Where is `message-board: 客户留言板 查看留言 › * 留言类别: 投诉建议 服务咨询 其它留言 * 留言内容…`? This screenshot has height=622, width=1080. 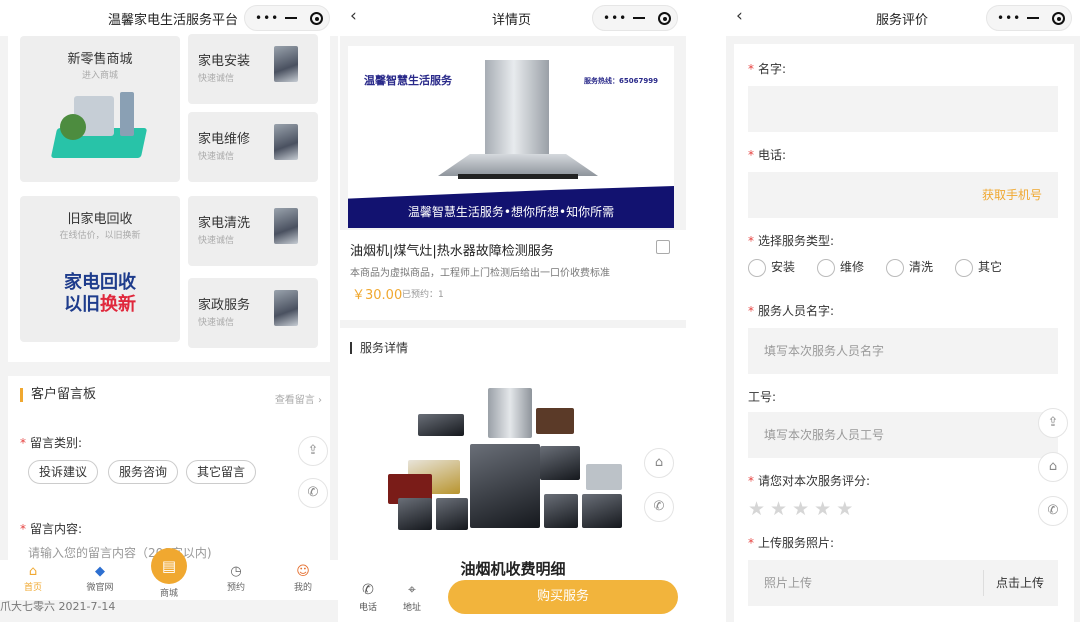 message-board: 客户留言板 查看留言 › * 留言类别: 投诉建议 服务咨询 其它留言 * 留言内容… is located at coordinates (169, 471).